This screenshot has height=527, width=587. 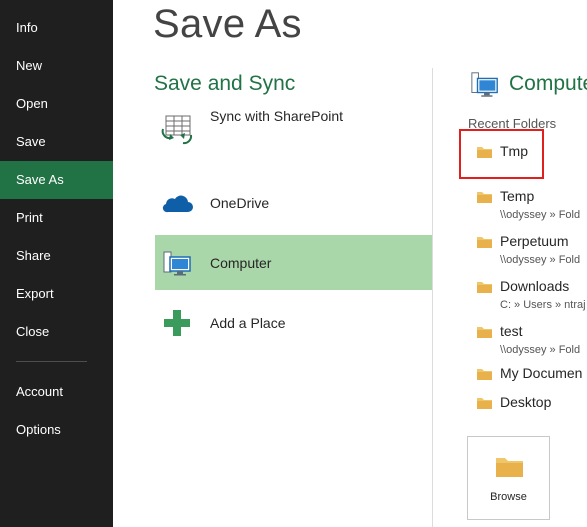 What do you see at coordinates (548, 83) in the screenshot?
I see `computer-heading: Computer` at bounding box center [548, 83].